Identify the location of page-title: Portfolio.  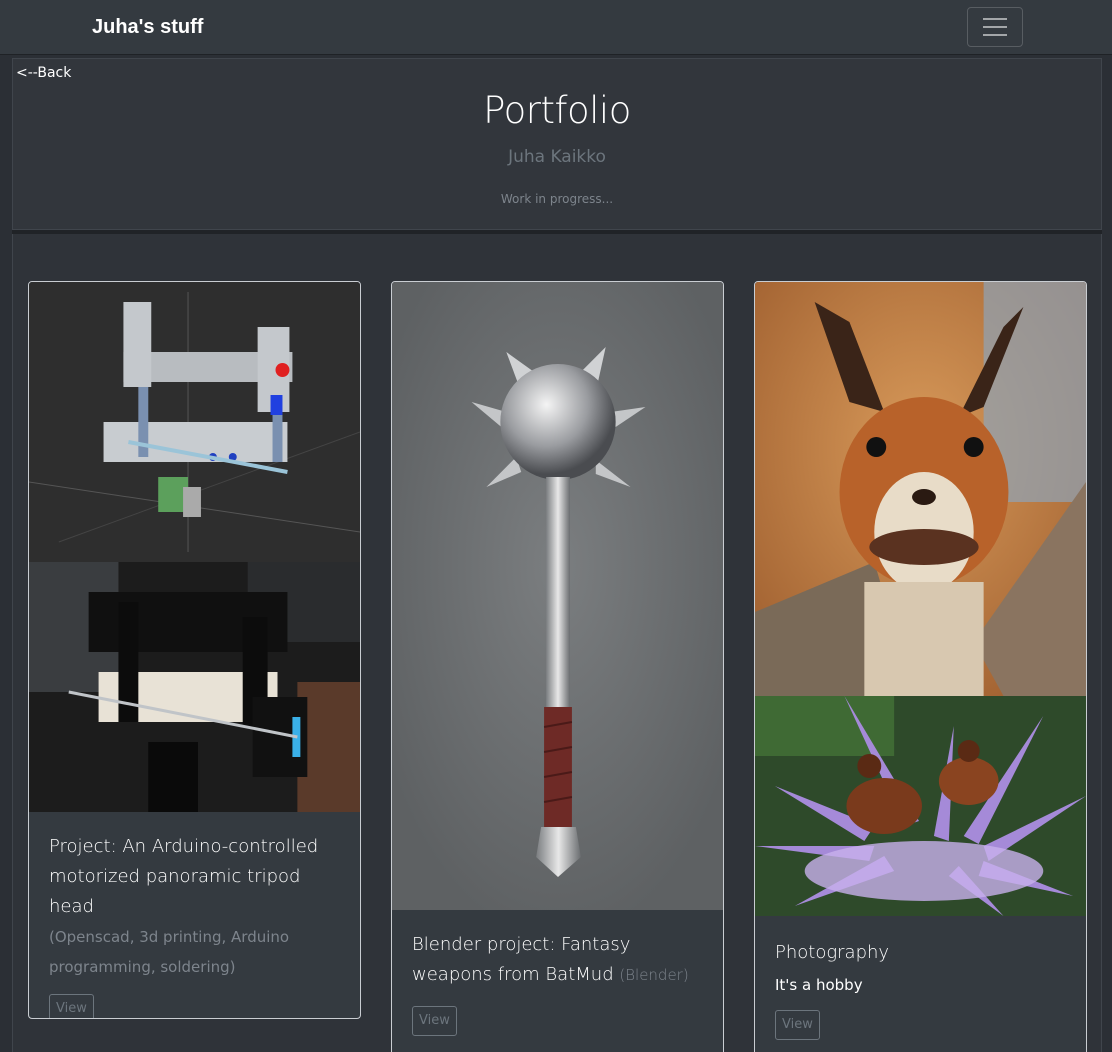
(557, 110).